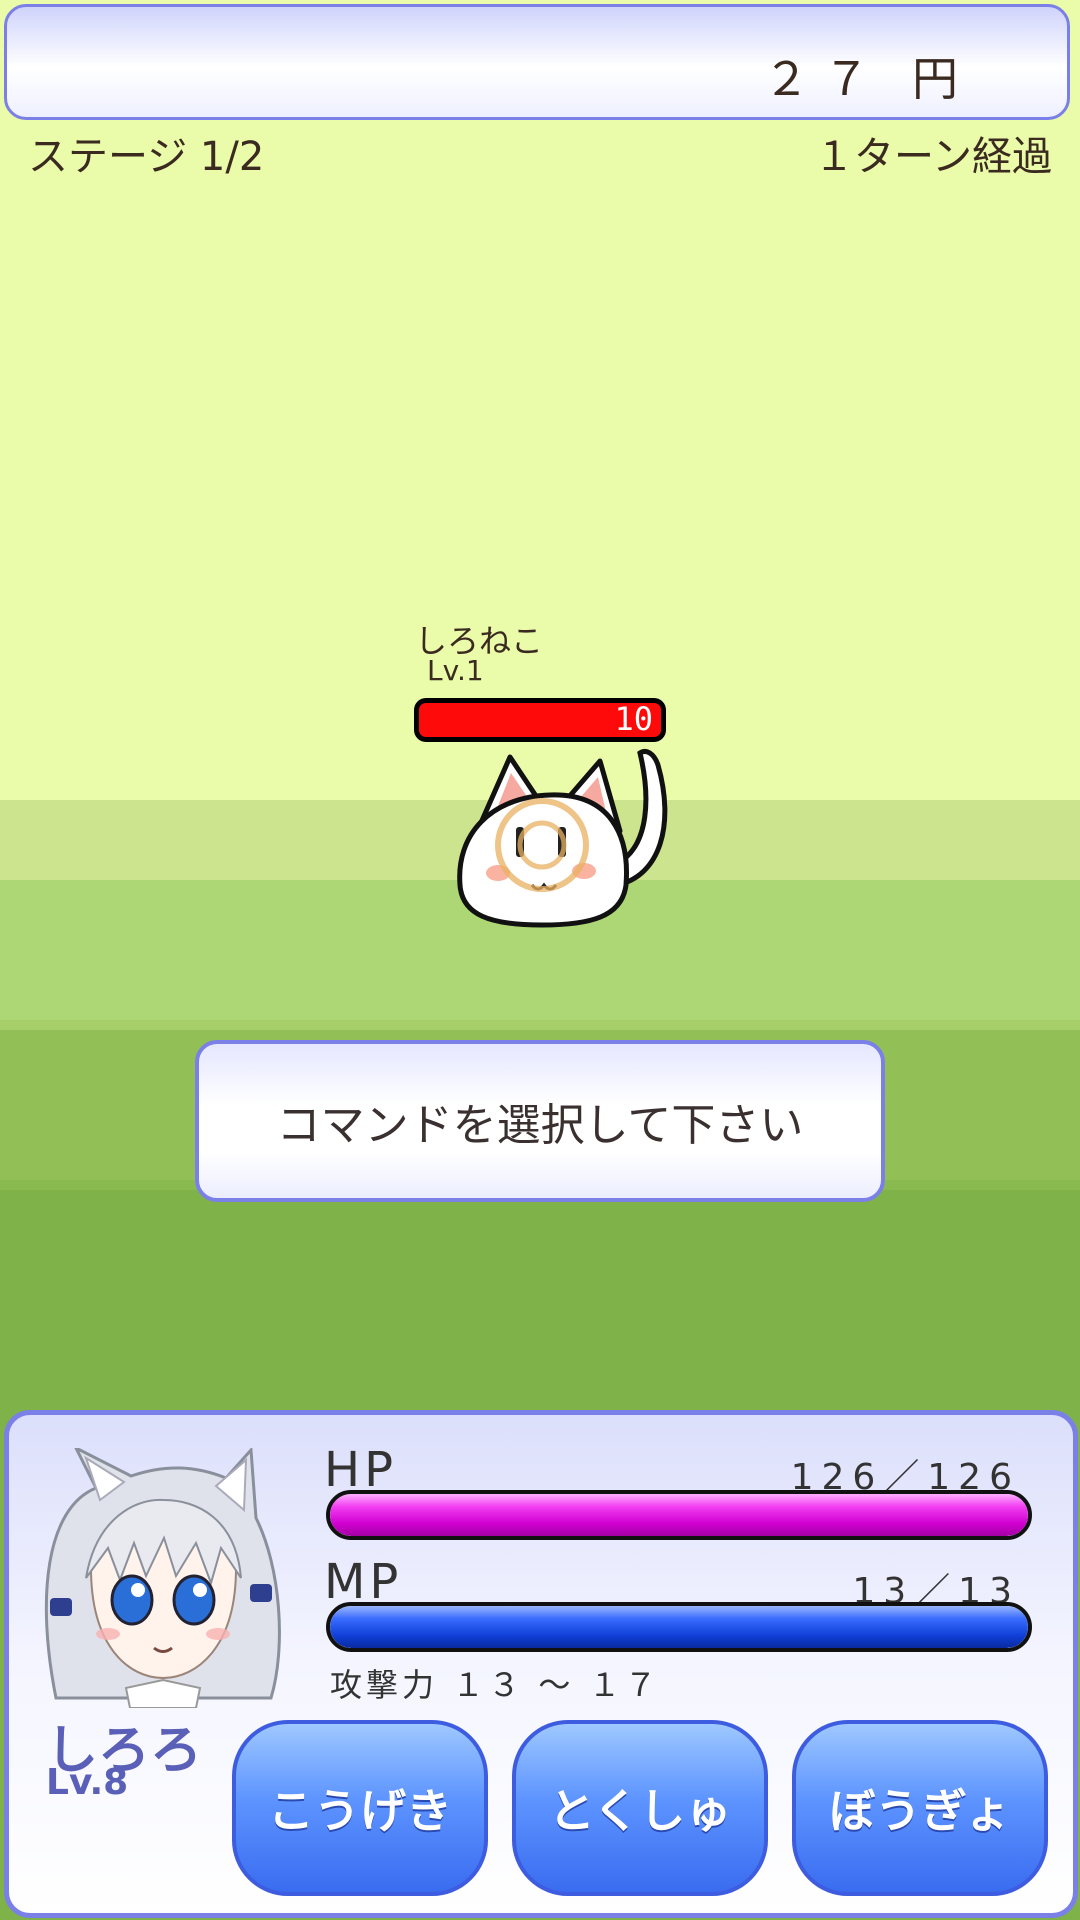 Image resolution: width=1080 pixels, height=1920 pixels. I want to click on money-amount: ２７ 円, so click(867, 79).